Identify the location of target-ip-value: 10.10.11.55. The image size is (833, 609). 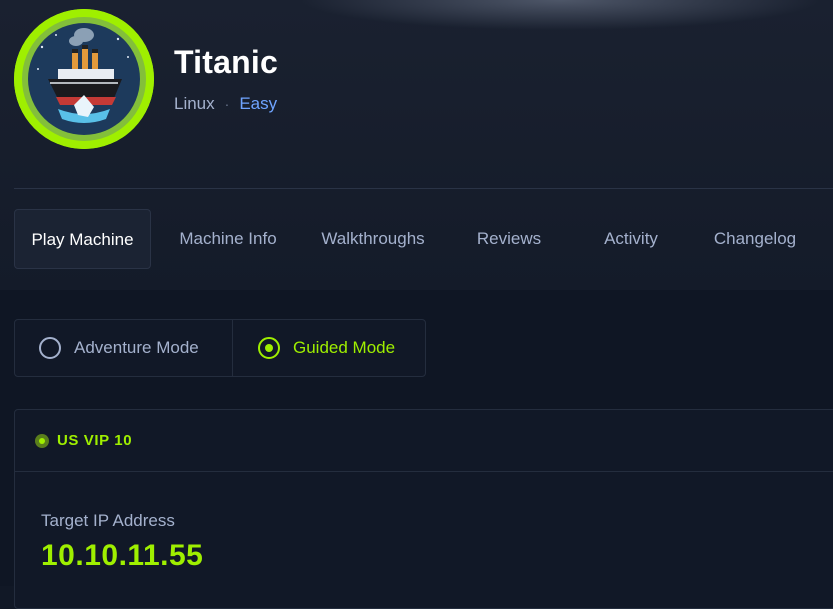
(122, 556).